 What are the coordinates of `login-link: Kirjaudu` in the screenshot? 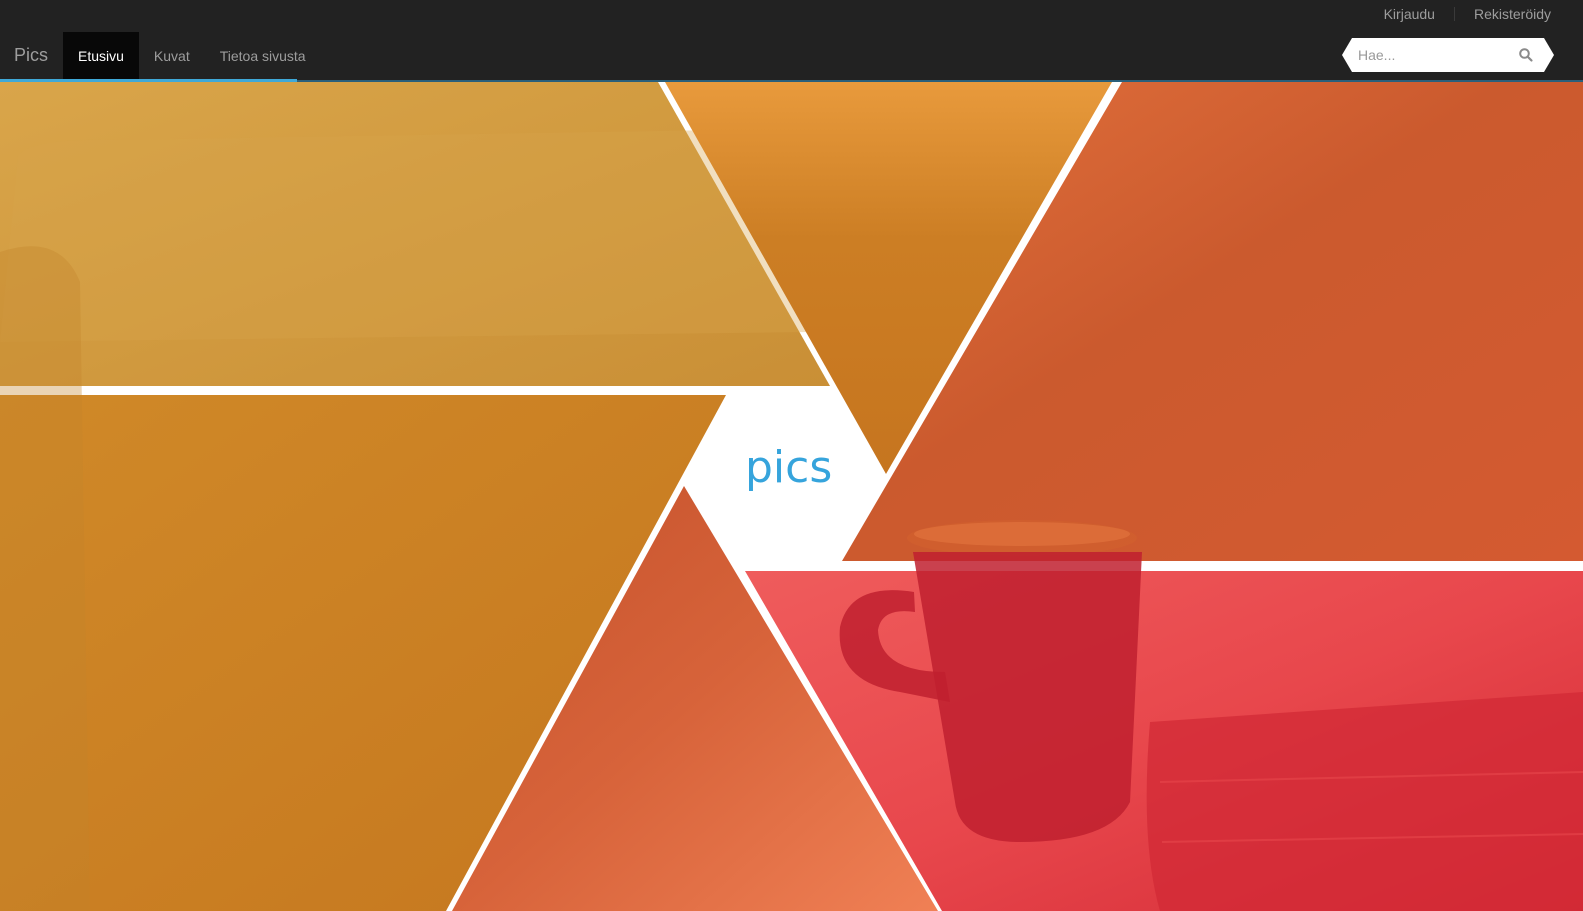 It's located at (1409, 14).